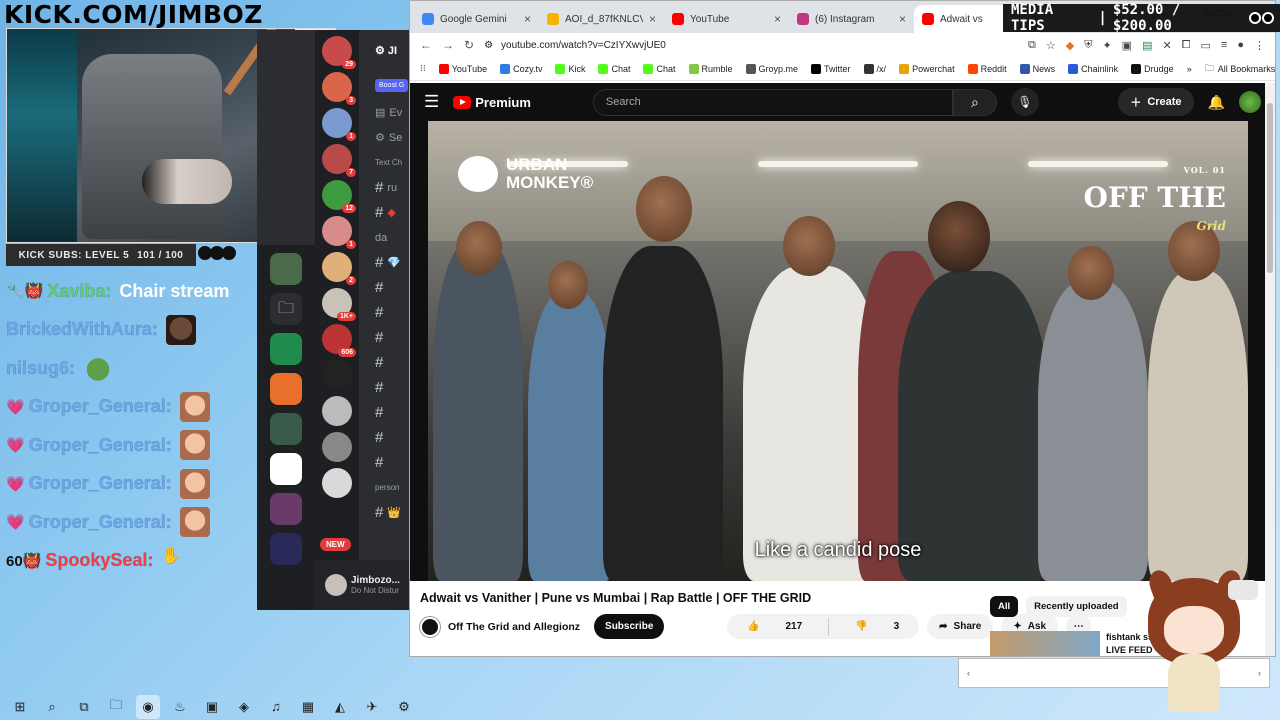  I want to click on windows-icon: ⊞, so click(20, 707).